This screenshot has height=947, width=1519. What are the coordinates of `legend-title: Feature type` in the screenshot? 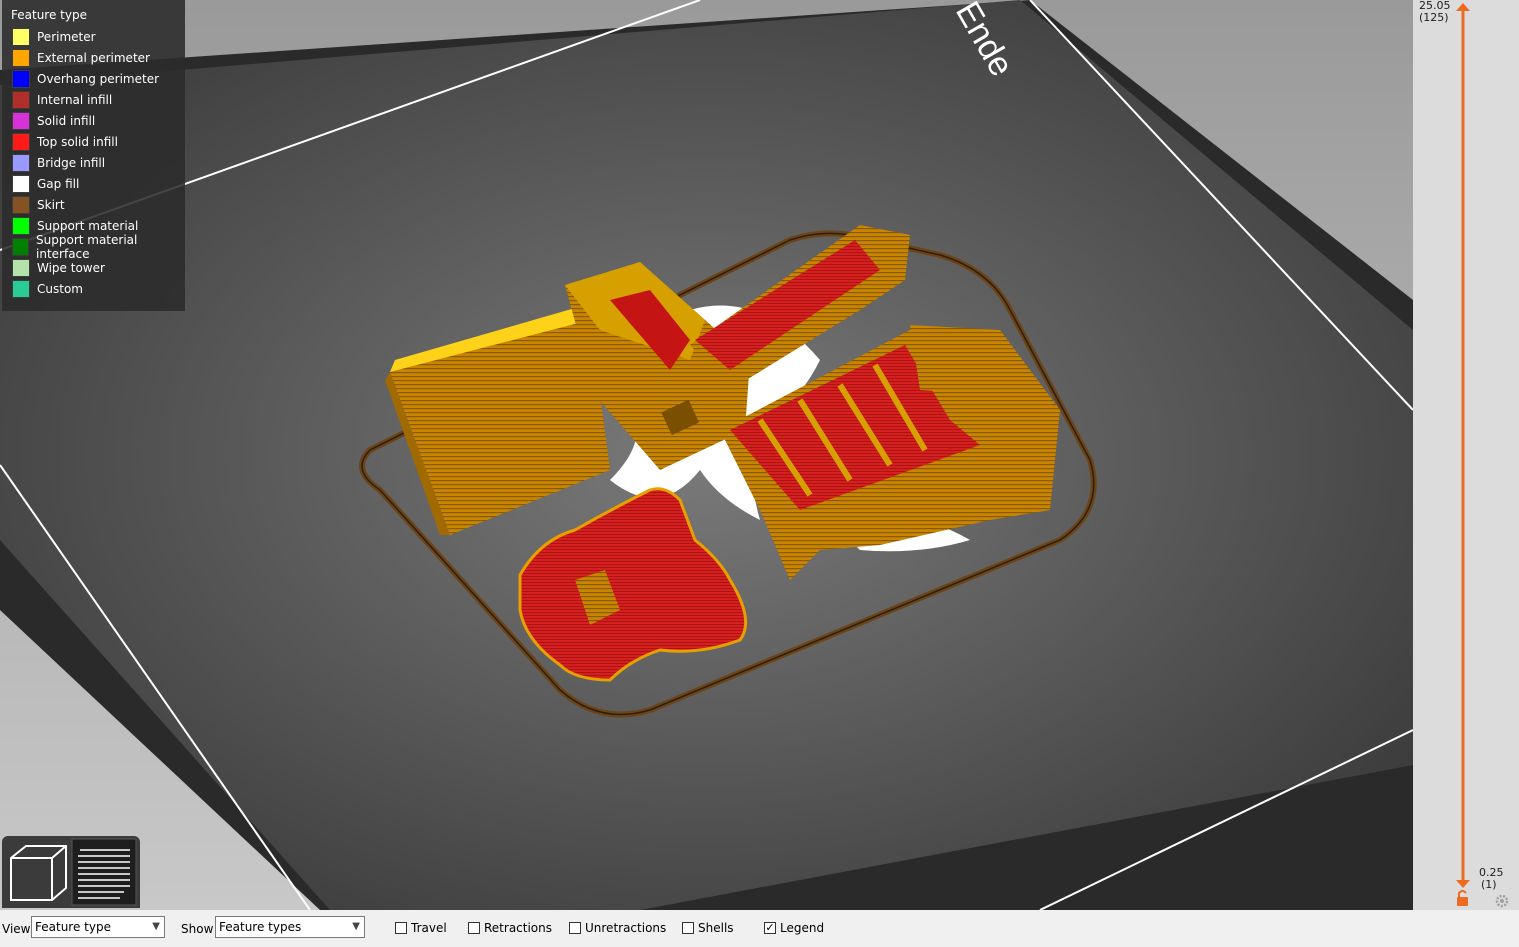 It's located at (49, 15).